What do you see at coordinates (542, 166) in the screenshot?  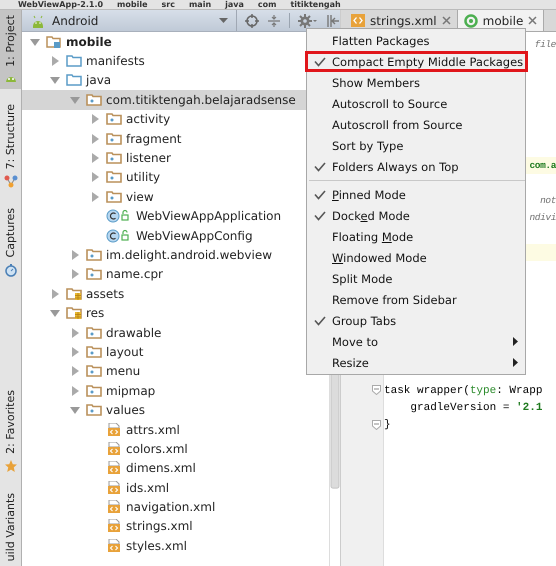 I see `code-text: com.a` at bounding box center [542, 166].